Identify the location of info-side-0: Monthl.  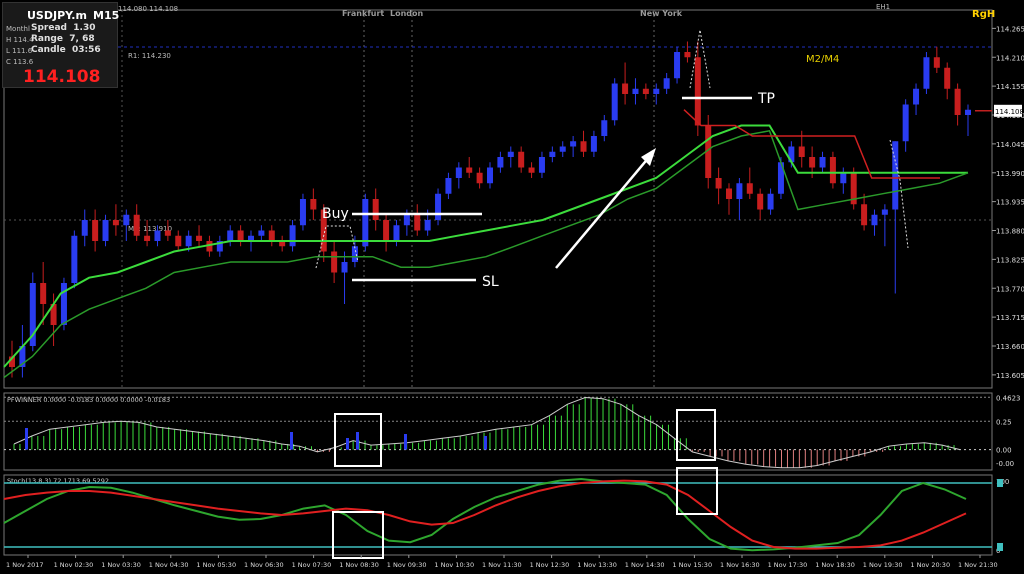
(18, 29).